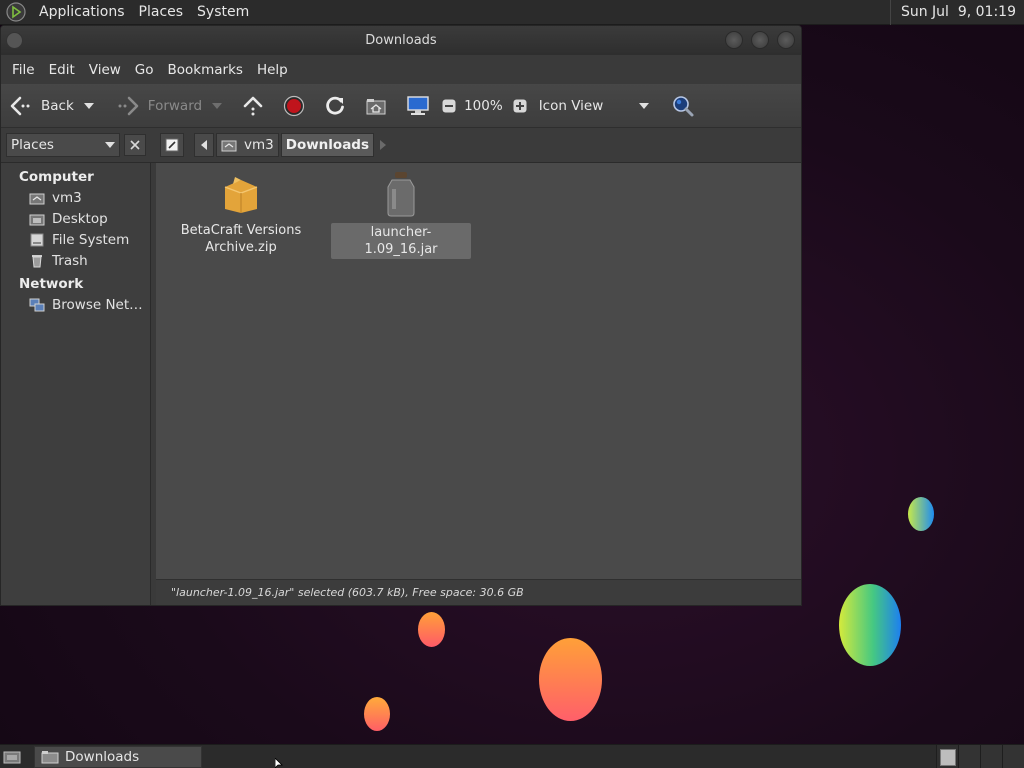 The width and height of the screenshot is (1024, 768). I want to click on show-desktop-icon, so click(12, 757).